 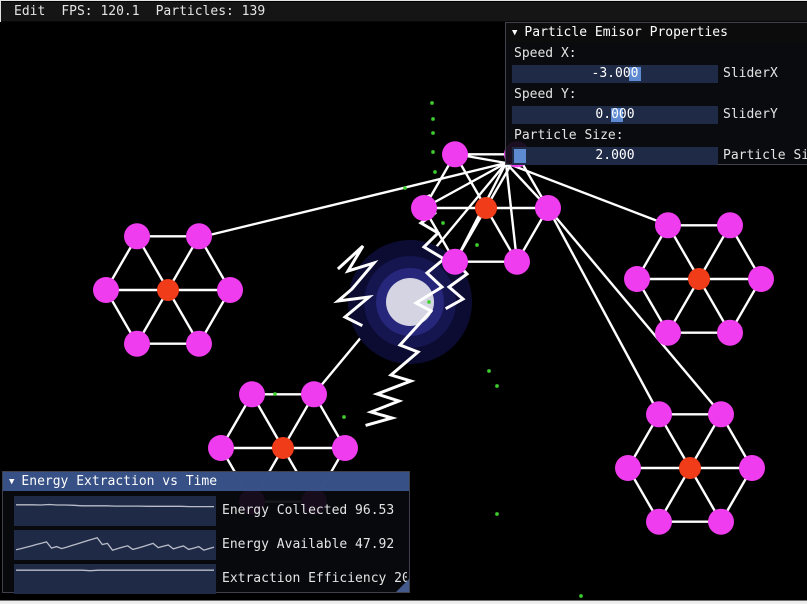 I want to click on energy-available-label: Energy Available 47.92, so click(x=308, y=544).